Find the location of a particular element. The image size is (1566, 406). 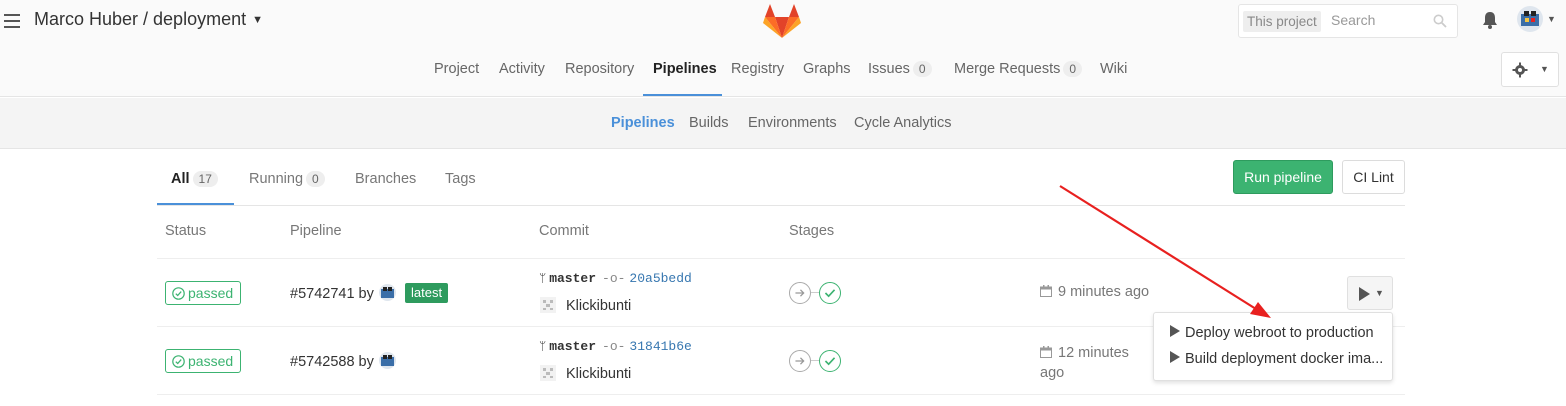

nav-item-issues-label: Issues is located at coordinates (889, 69).